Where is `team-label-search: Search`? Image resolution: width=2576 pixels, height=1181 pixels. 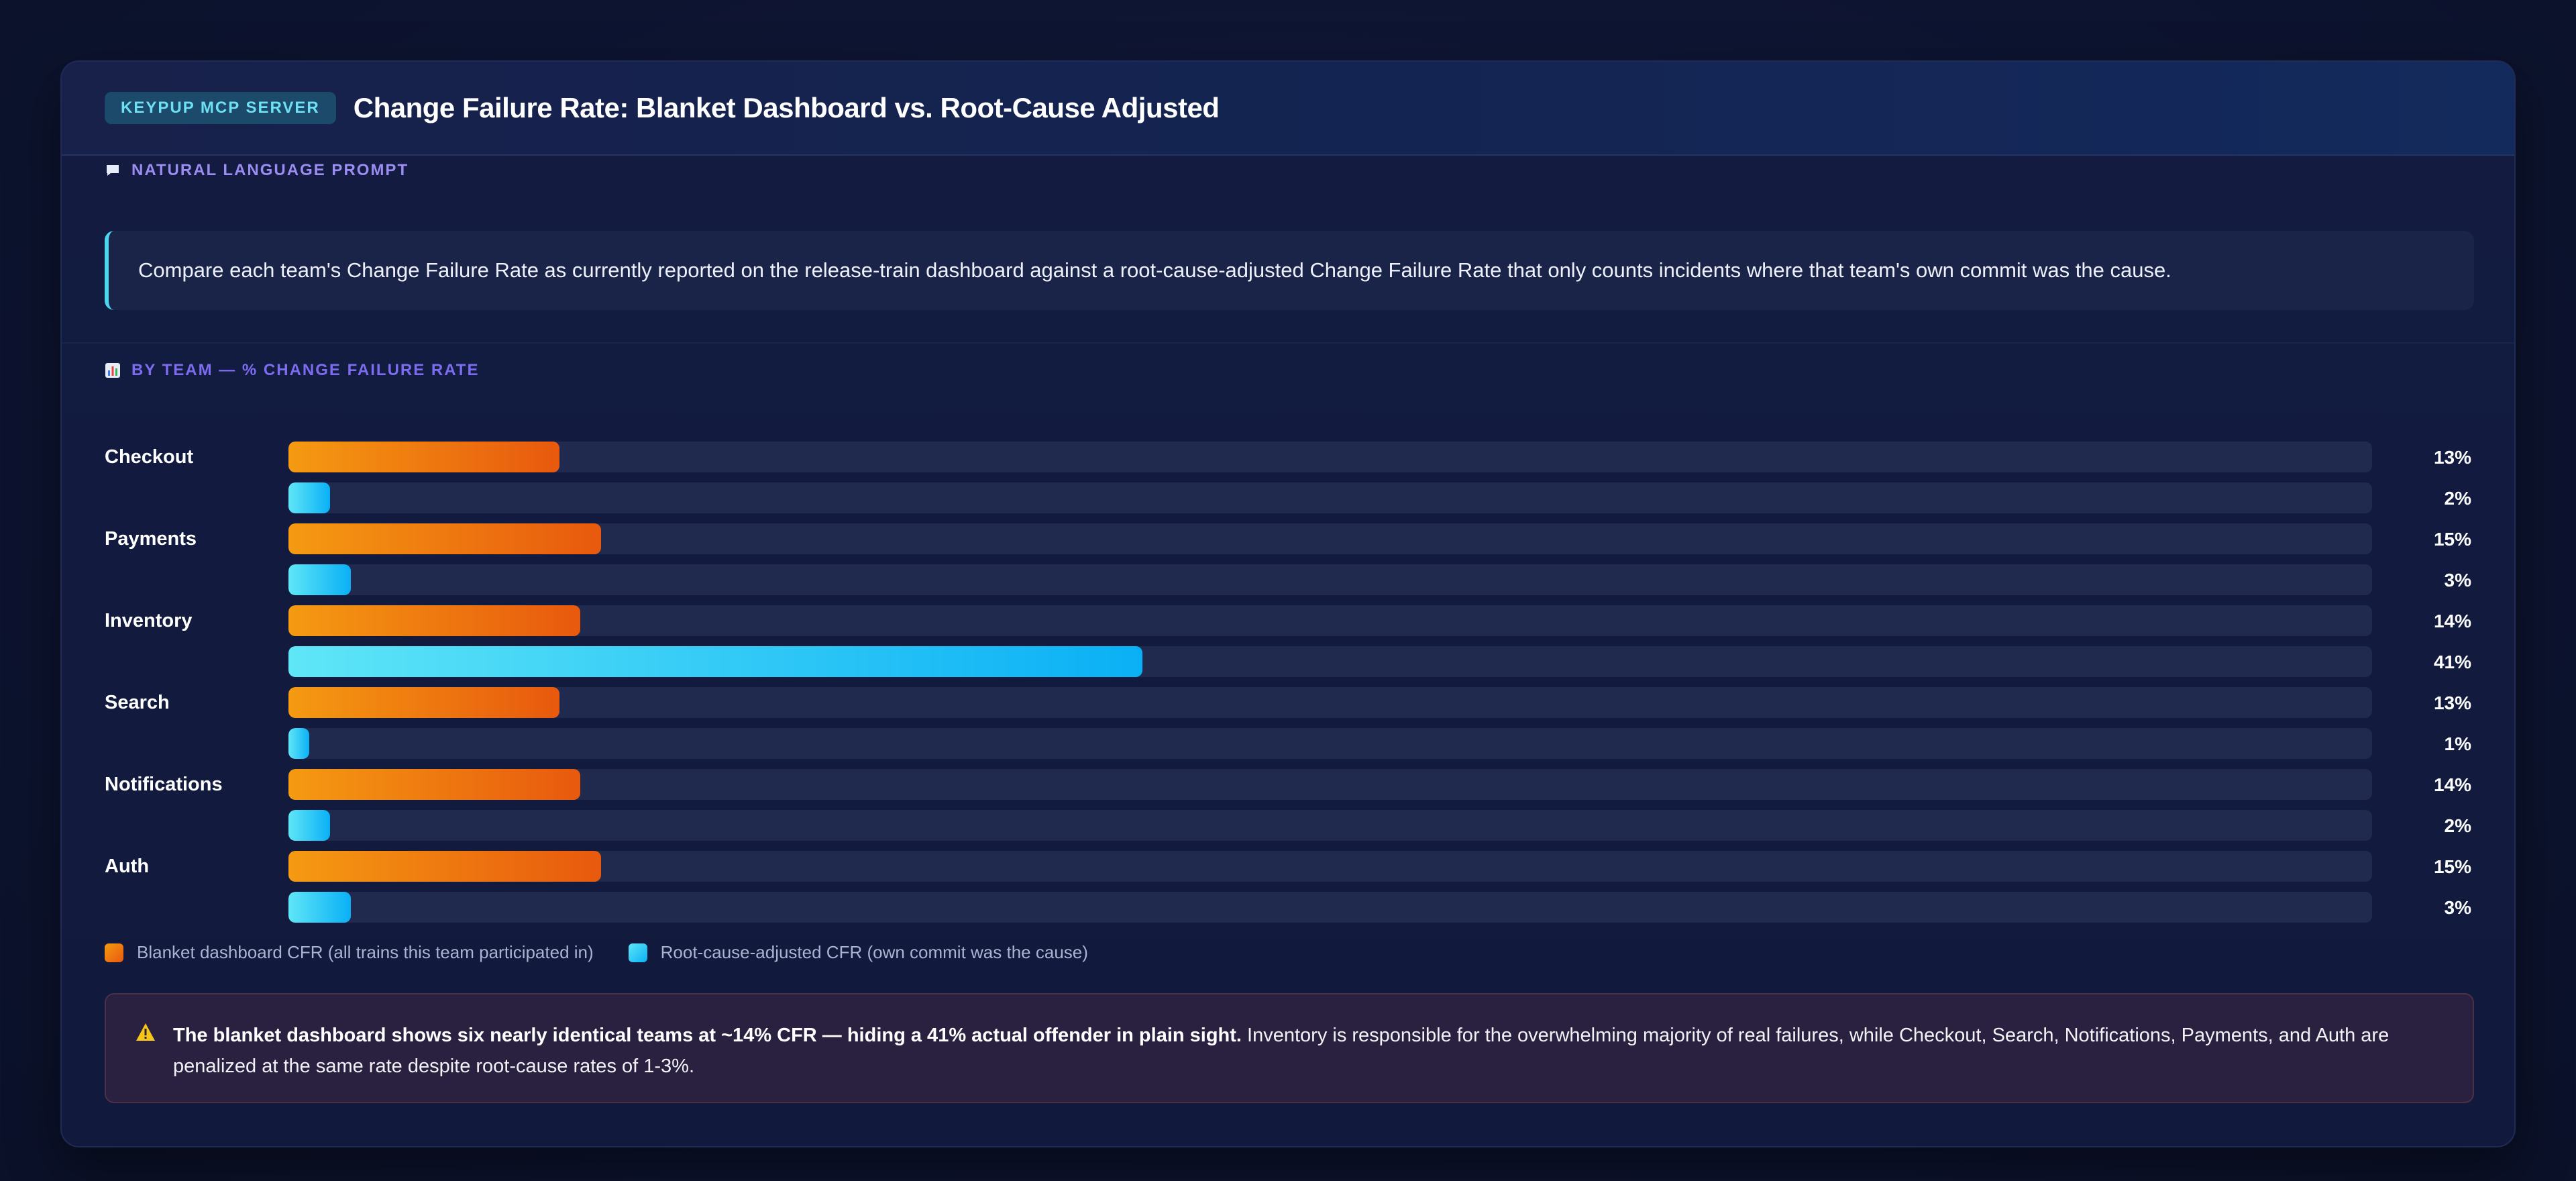
team-label-search: Search is located at coordinates (137, 702).